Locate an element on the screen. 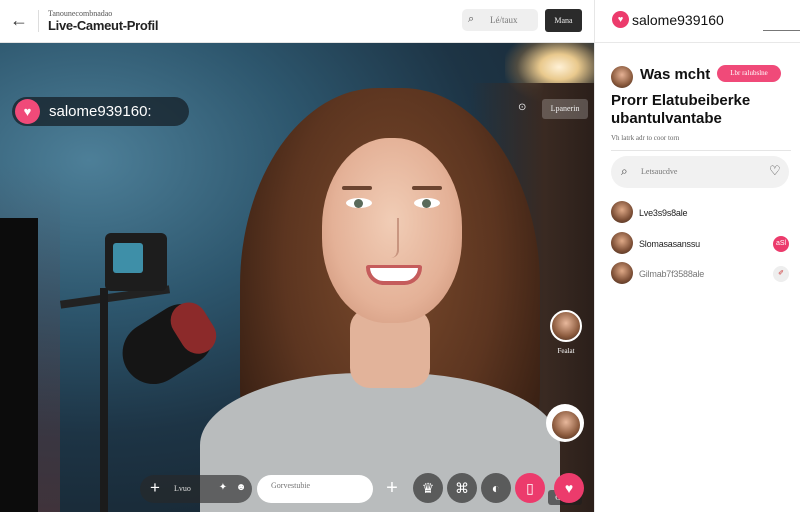 The width and height of the screenshot is (800, 512). right-eyebrow is located at coordinates (427, 188).